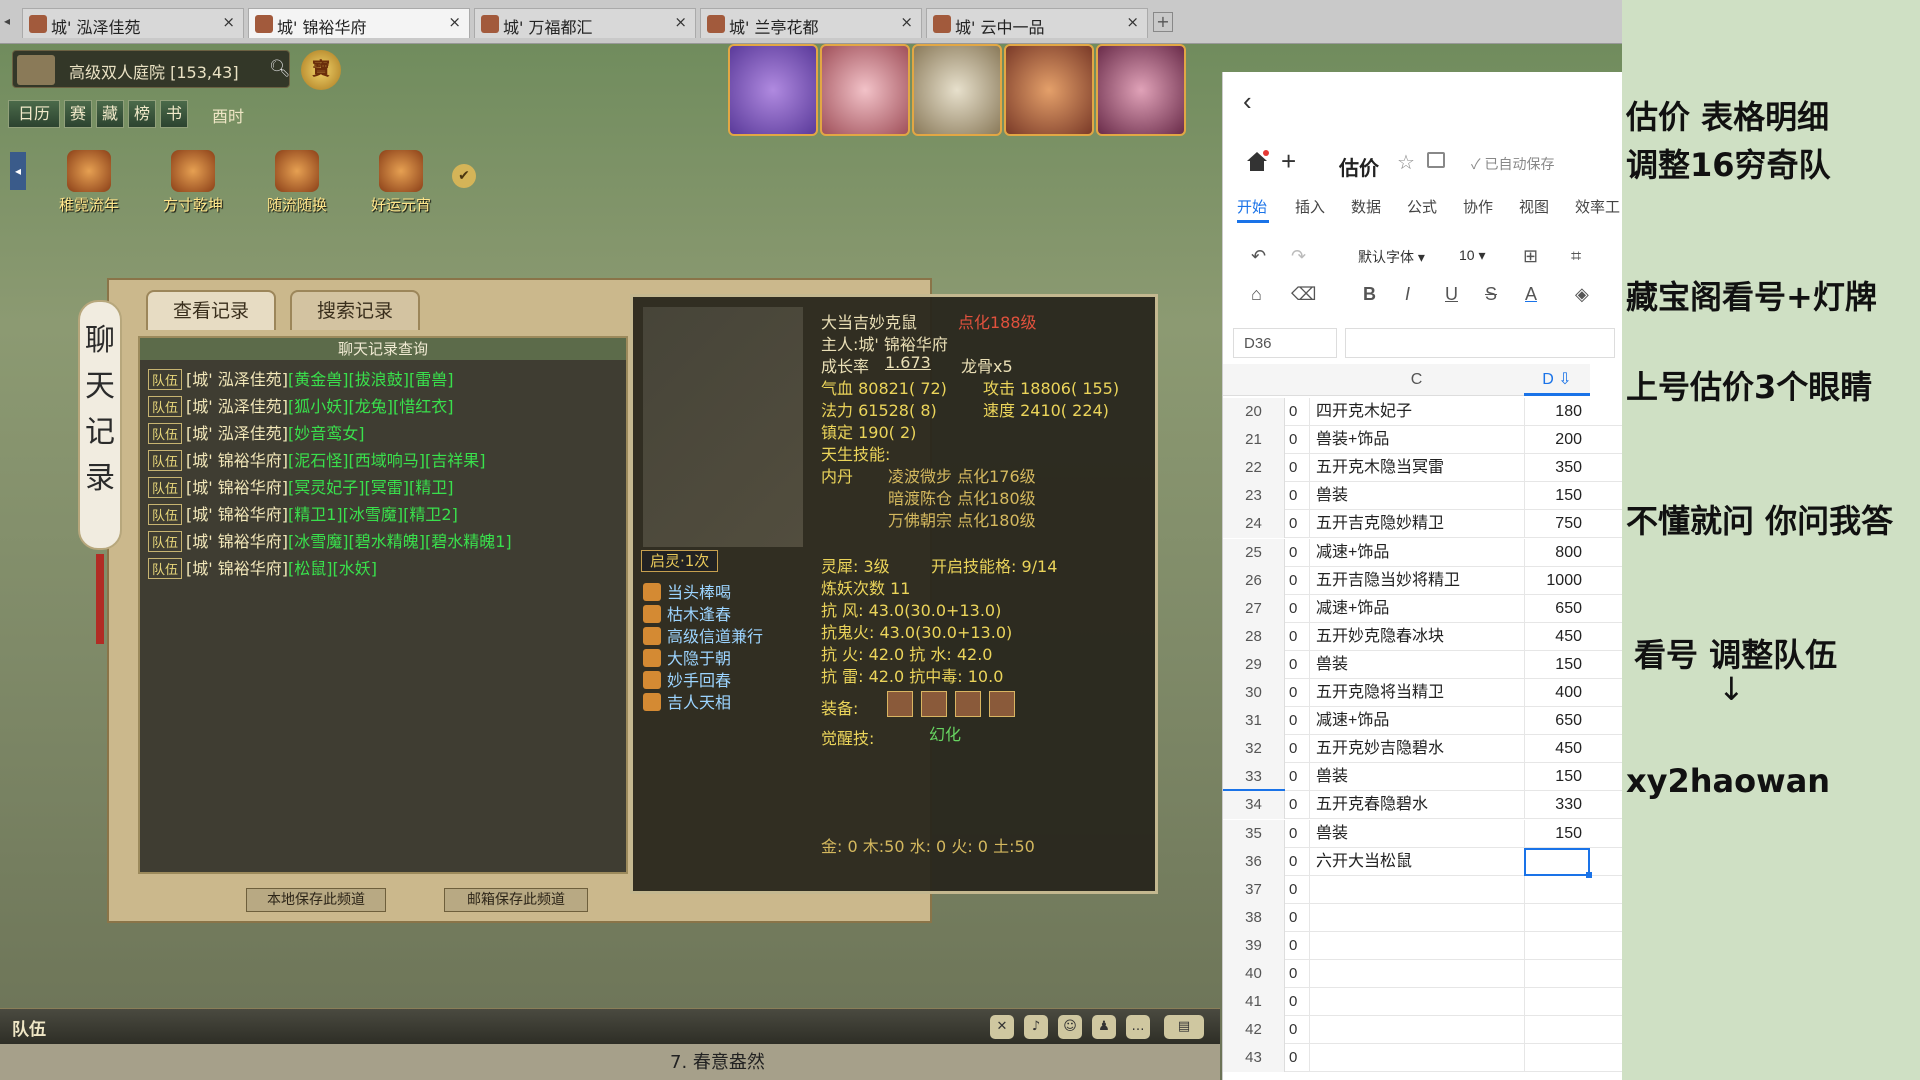 This screenshot has width=1920, height=1080. What do you see at coordinates (1252, 206) in the screenshot?
I see `menu-start: 开始` at bounding box center [1252, 206].